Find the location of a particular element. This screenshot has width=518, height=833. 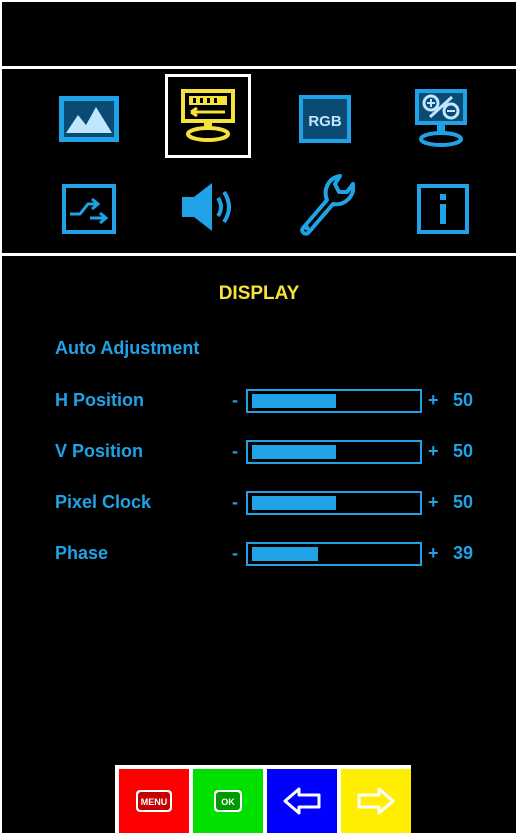

slider-label: H Position is located at coordinates (99, 400).